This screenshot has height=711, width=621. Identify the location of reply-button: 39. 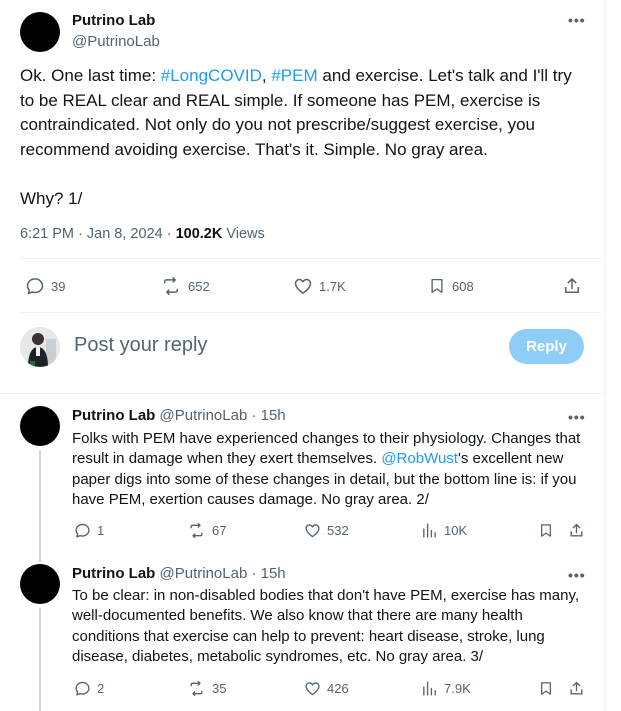
(45, 286).